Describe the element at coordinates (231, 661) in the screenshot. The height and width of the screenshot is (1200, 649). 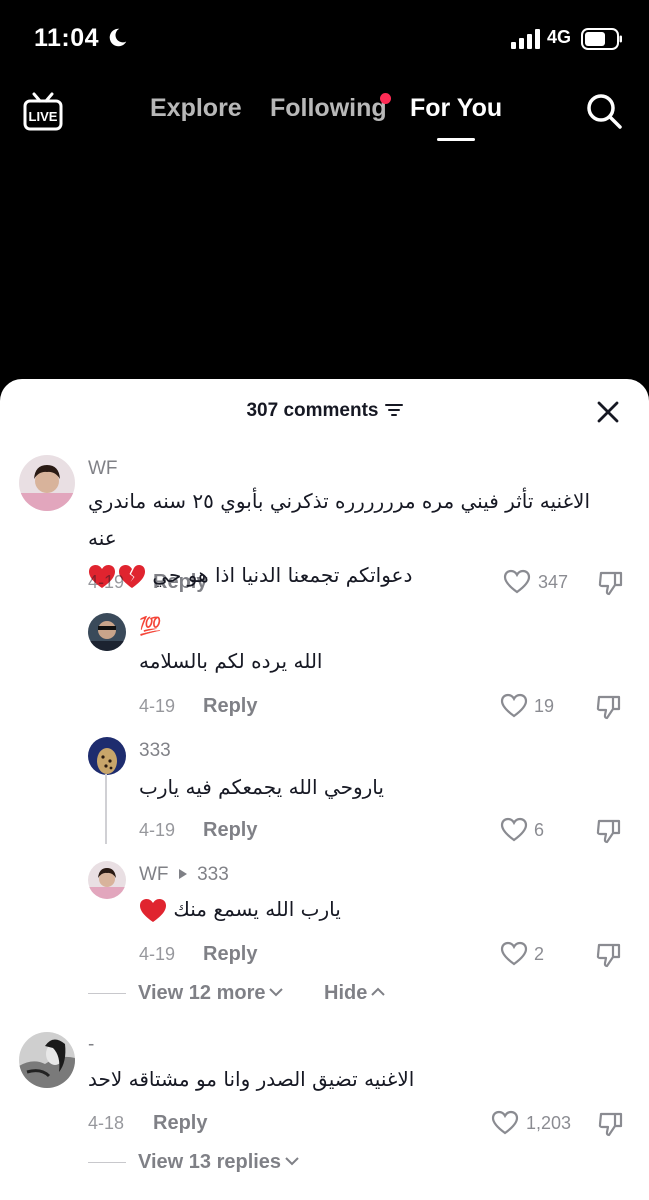
I see `comment-text: الله يرده لكم بالسلامه` at that location.